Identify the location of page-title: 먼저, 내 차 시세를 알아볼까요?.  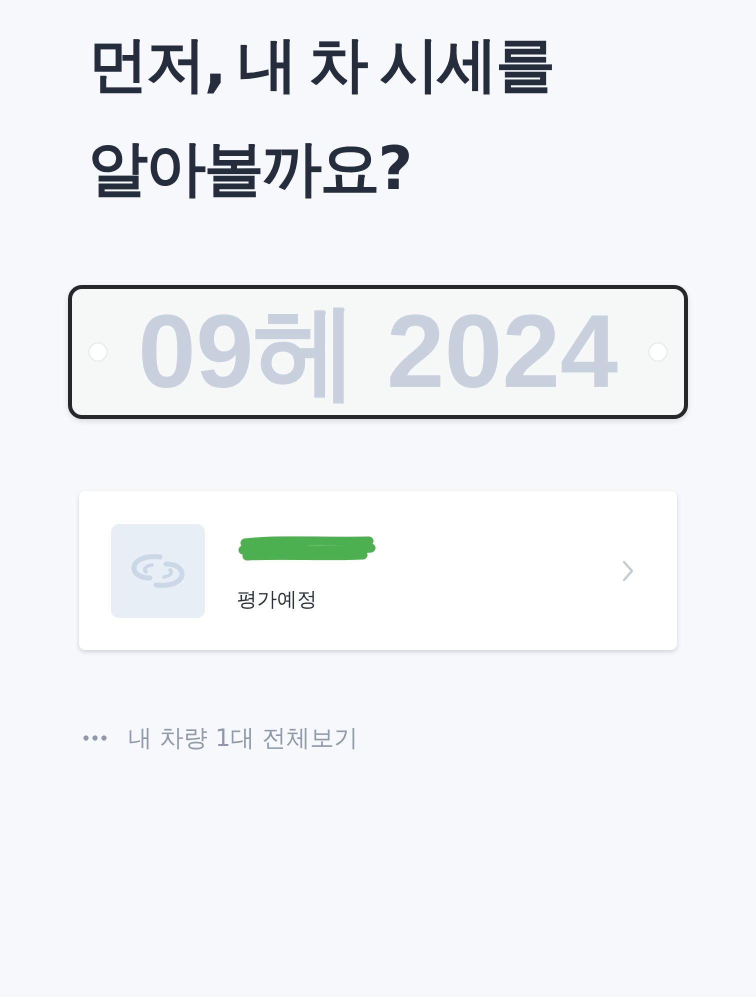
(321, 117).